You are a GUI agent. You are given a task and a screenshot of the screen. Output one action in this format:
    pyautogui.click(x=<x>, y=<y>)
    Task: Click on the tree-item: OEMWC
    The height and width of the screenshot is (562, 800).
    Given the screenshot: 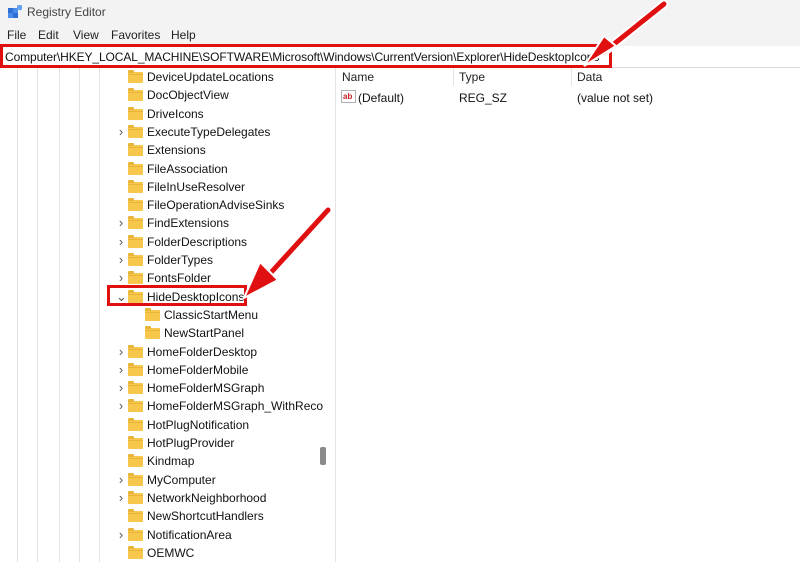 What is the action you would take?
    pyautogui.click(x=159, y=553)
    